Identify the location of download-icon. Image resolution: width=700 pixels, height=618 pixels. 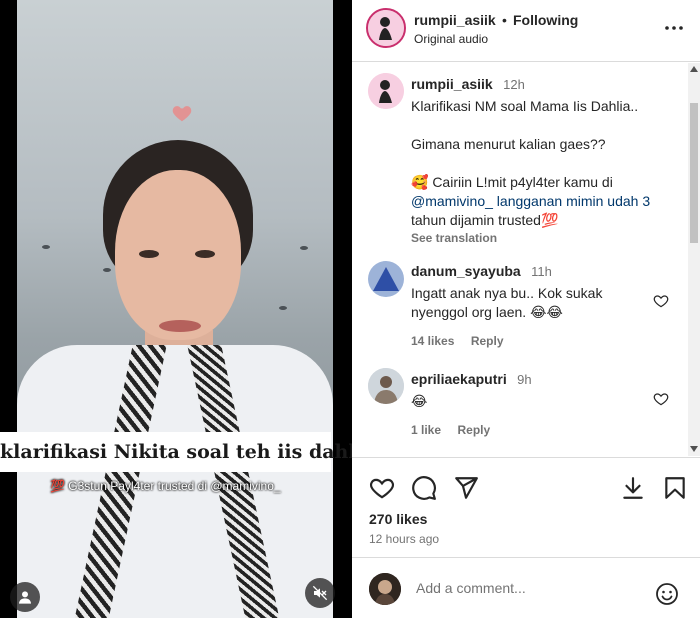
(633, 488).